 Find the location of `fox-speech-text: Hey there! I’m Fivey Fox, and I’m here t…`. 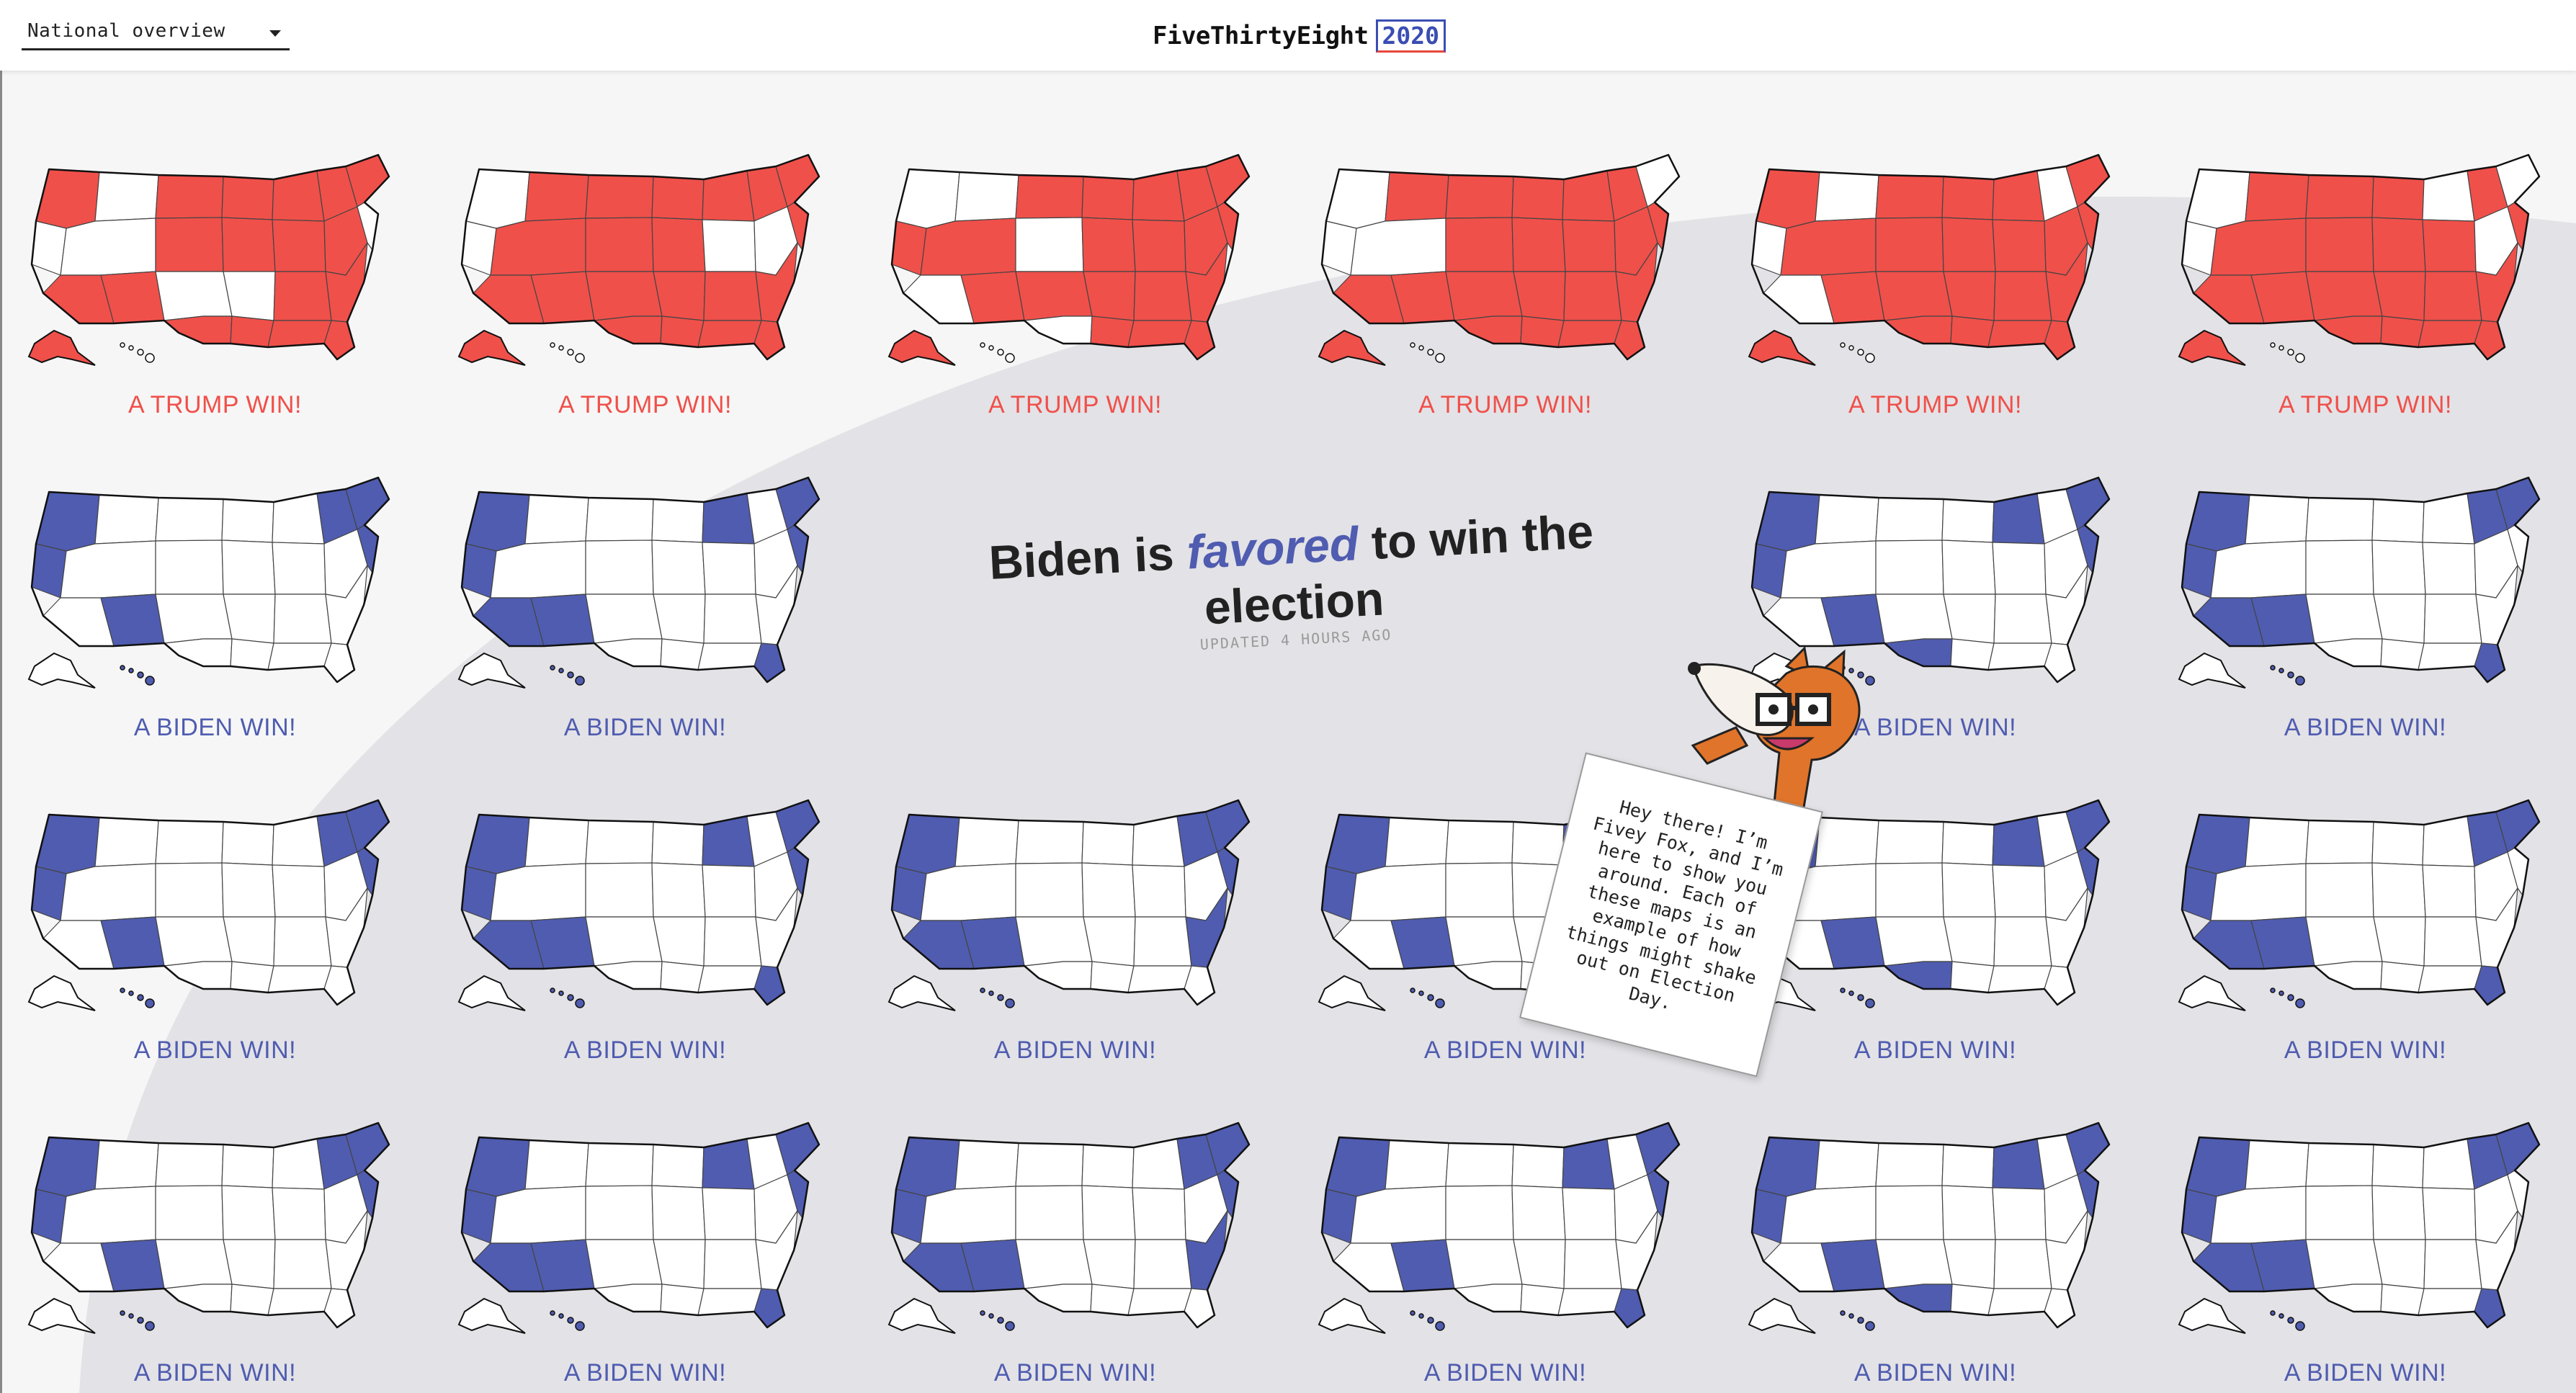

fox-speech-text: Hey there! I’m Fivey Fox, and I’m here t… is located at coordinates (1675, 905).